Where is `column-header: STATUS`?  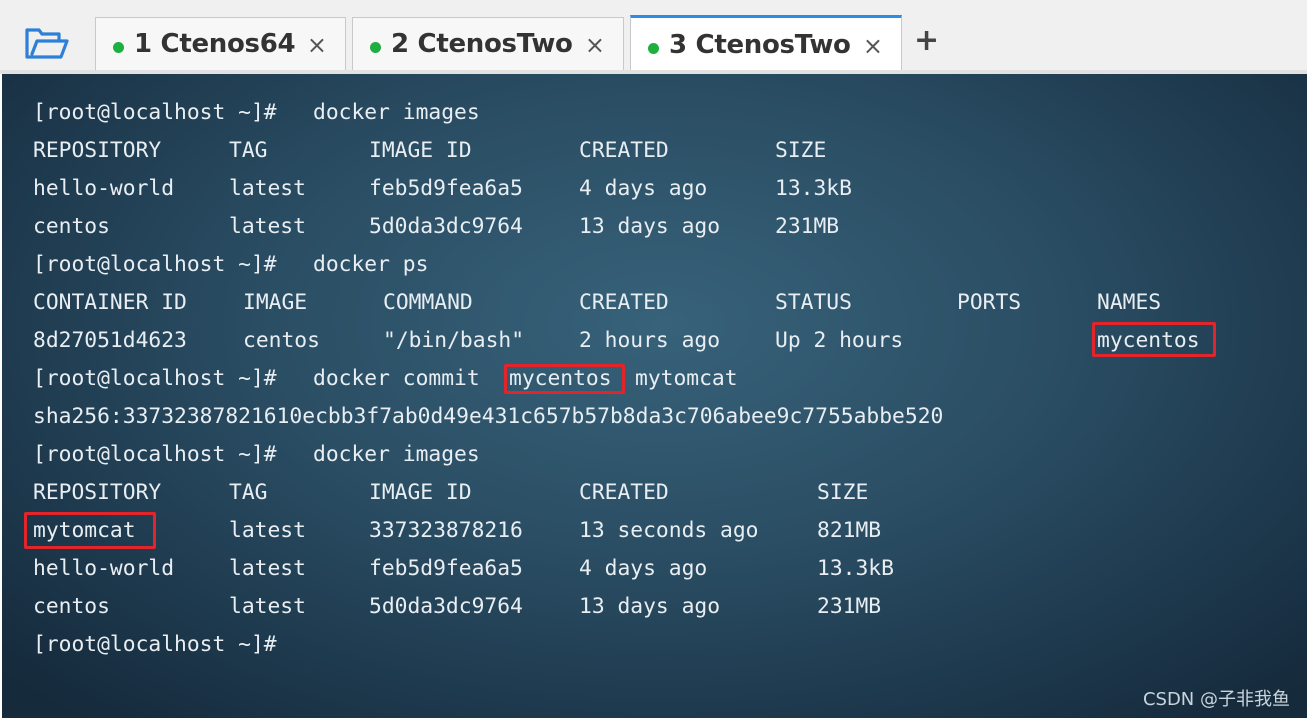
column-header: STATUS is located at coordinates (813, 302).